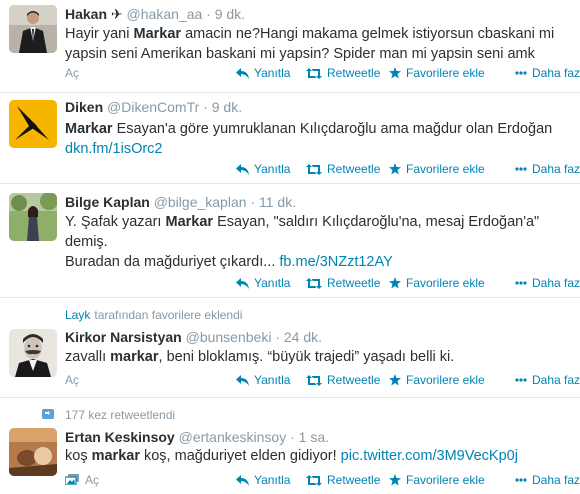 This screenshot has height=494, width=580. What do you see at coordinates (521, 480) in the screenshot?
I see `more-dots-icon` at bounding box center [521, 480].